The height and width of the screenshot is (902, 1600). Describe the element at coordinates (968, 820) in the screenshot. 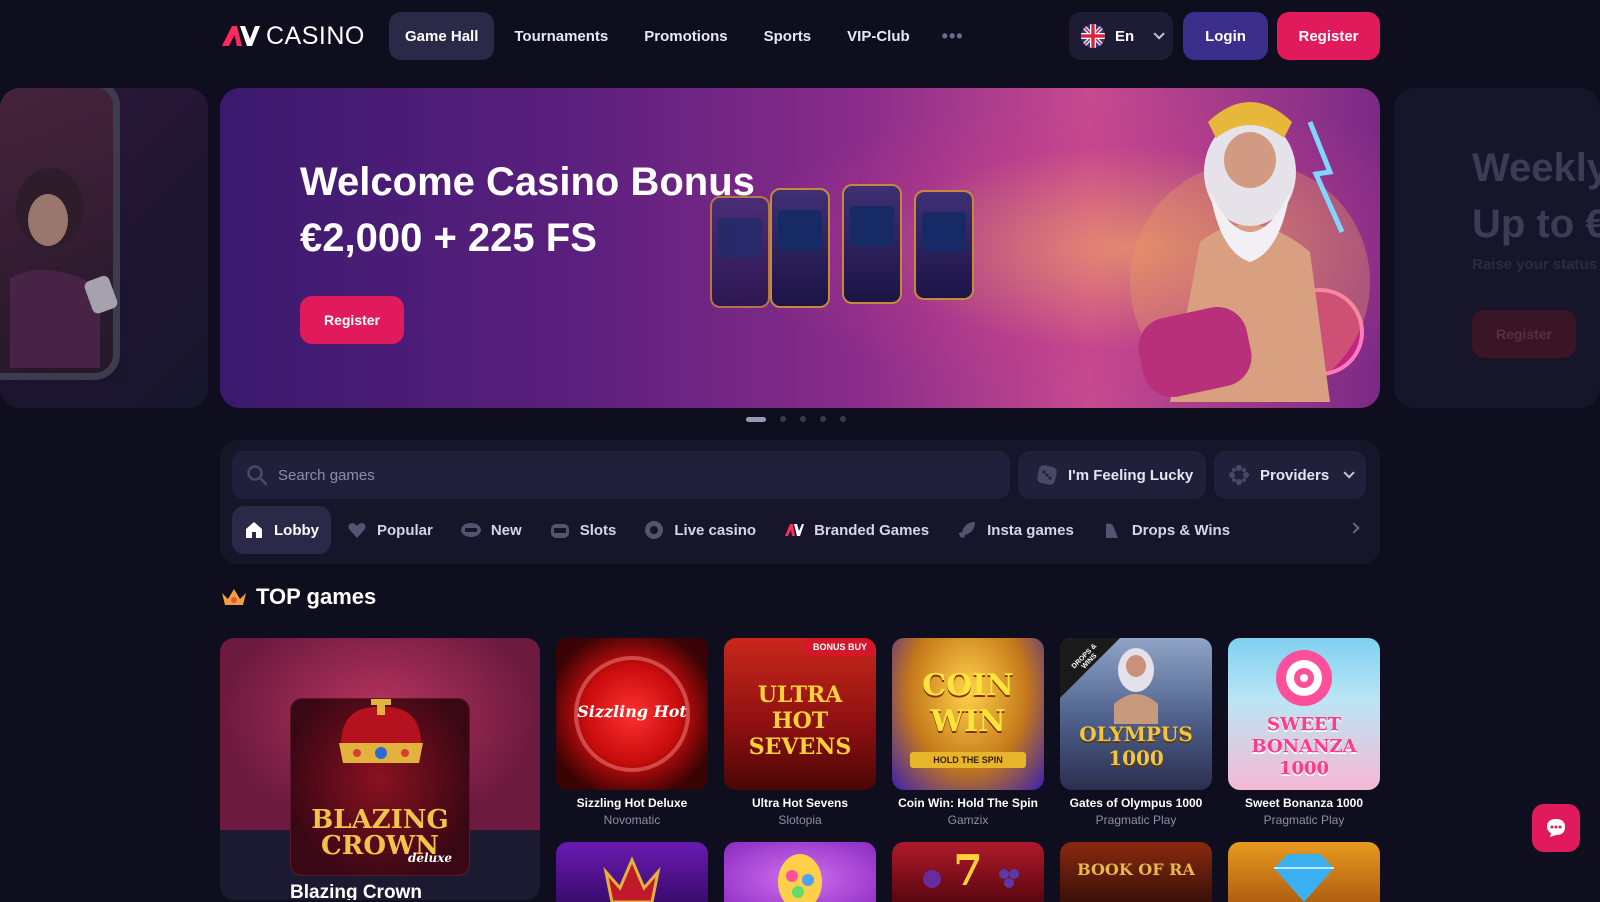

I see `game-provider: Gamzix` at that location.